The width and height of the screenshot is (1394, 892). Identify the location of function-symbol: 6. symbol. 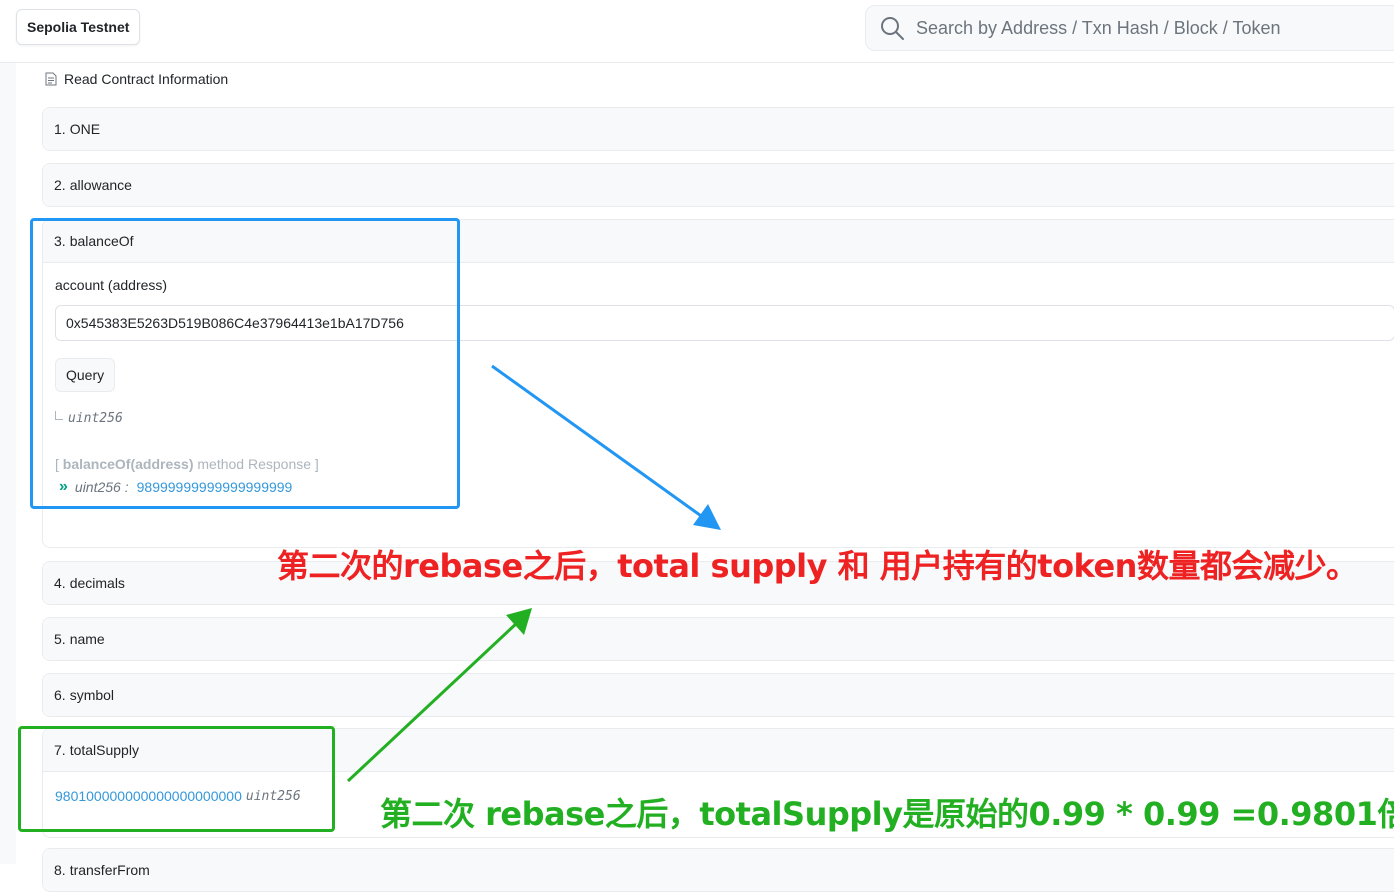
(718, 695).